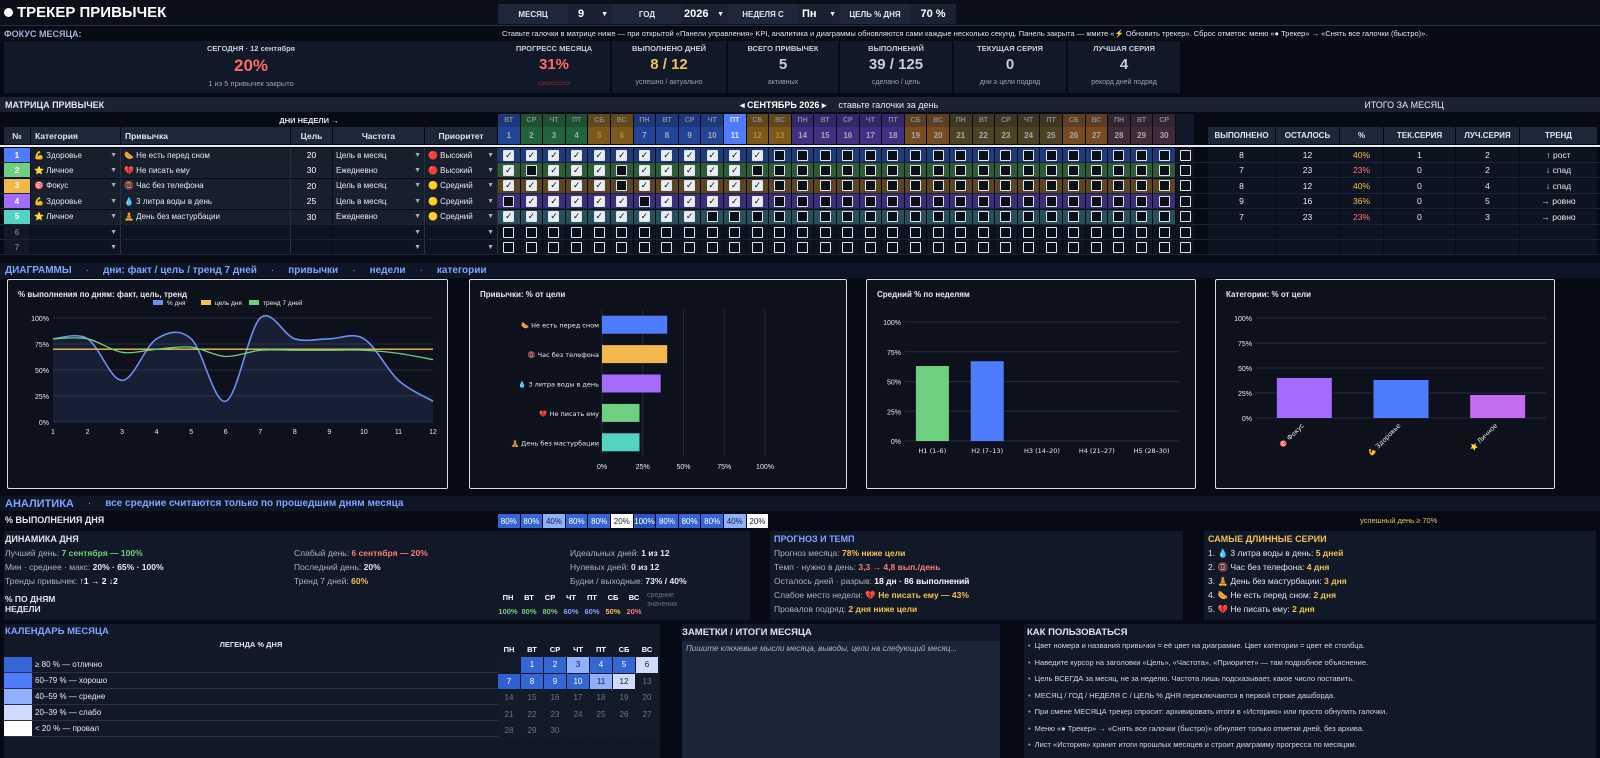  I want to click on diagrams-link-habits: привычки, so click(313, 270).